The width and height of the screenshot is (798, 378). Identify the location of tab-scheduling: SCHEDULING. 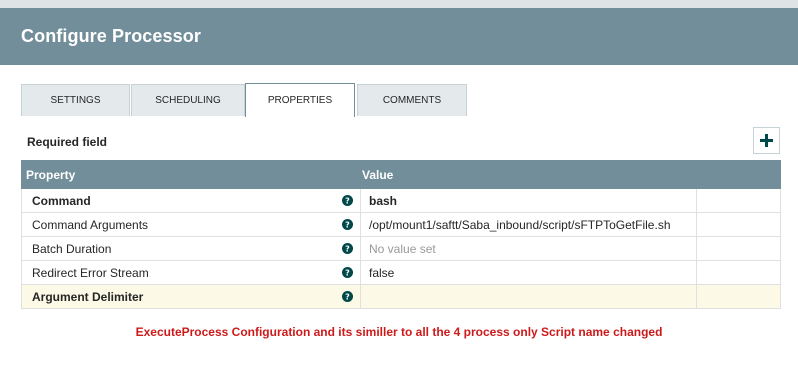
(188, 100).